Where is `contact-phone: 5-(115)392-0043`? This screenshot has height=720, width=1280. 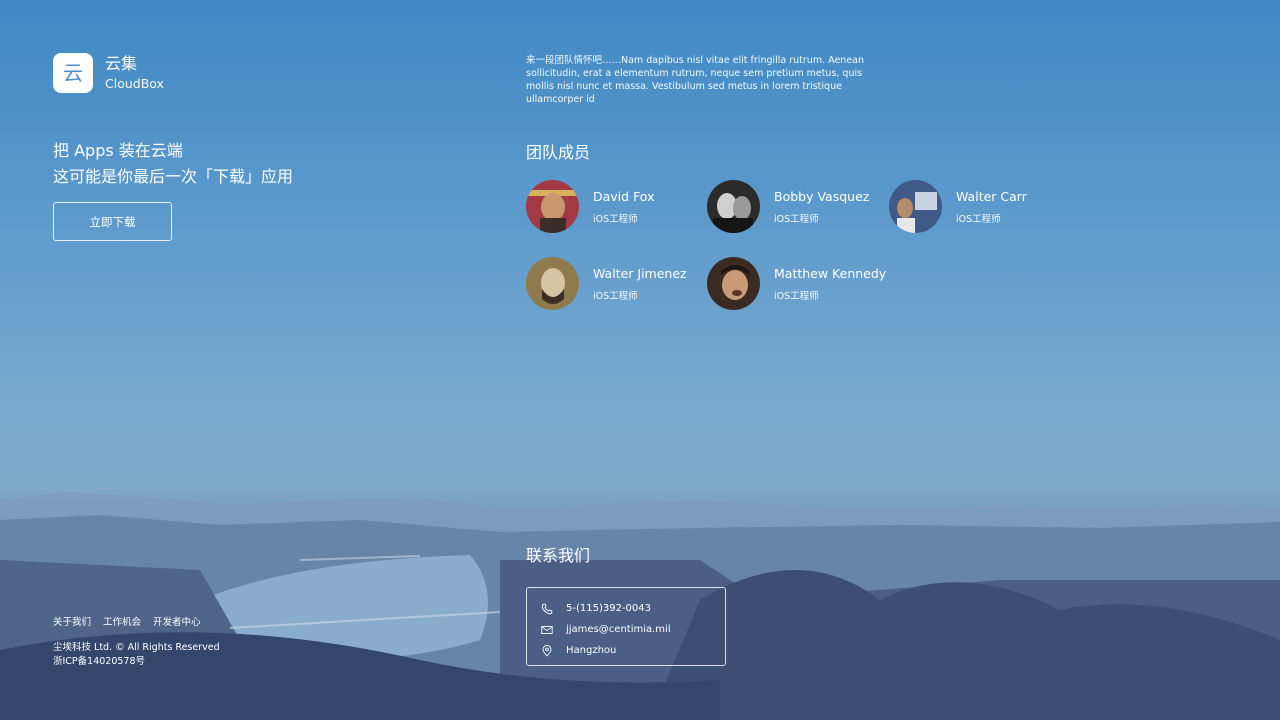
contact-phone: 5-(115)392-0043 is located at coordinates (609, 608).